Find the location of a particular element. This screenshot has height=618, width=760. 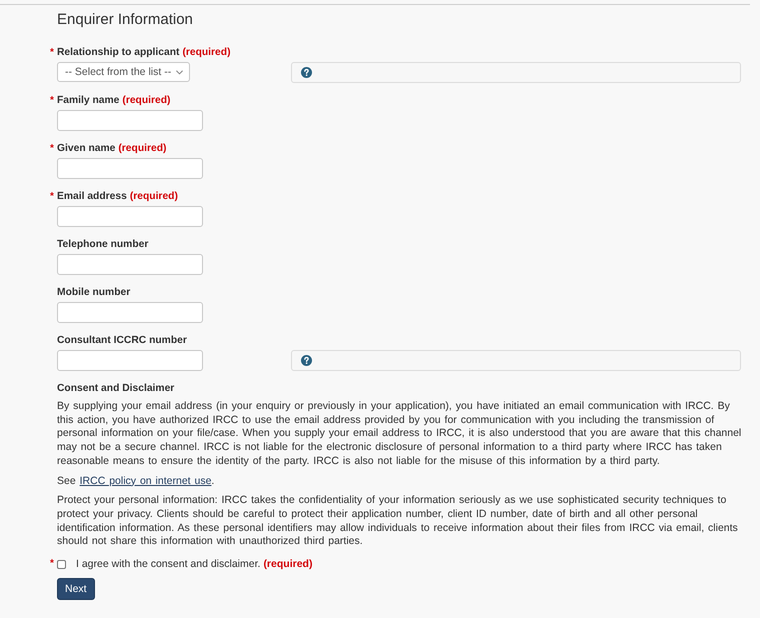

disclaimer-paragraph: Protect your personal information: IRCC takes the confidentiality of your information seriously as we use sophisticated security techniques to protect your privacy. Clients should be careful to protect their application number, client ID number, date of birth and all other personal identification information. As these personal identifiers may allow individuals to receive information about their files from IRCC via email, clients should not share this information with unauthorized third parties. is located at coordinates (398, 522).